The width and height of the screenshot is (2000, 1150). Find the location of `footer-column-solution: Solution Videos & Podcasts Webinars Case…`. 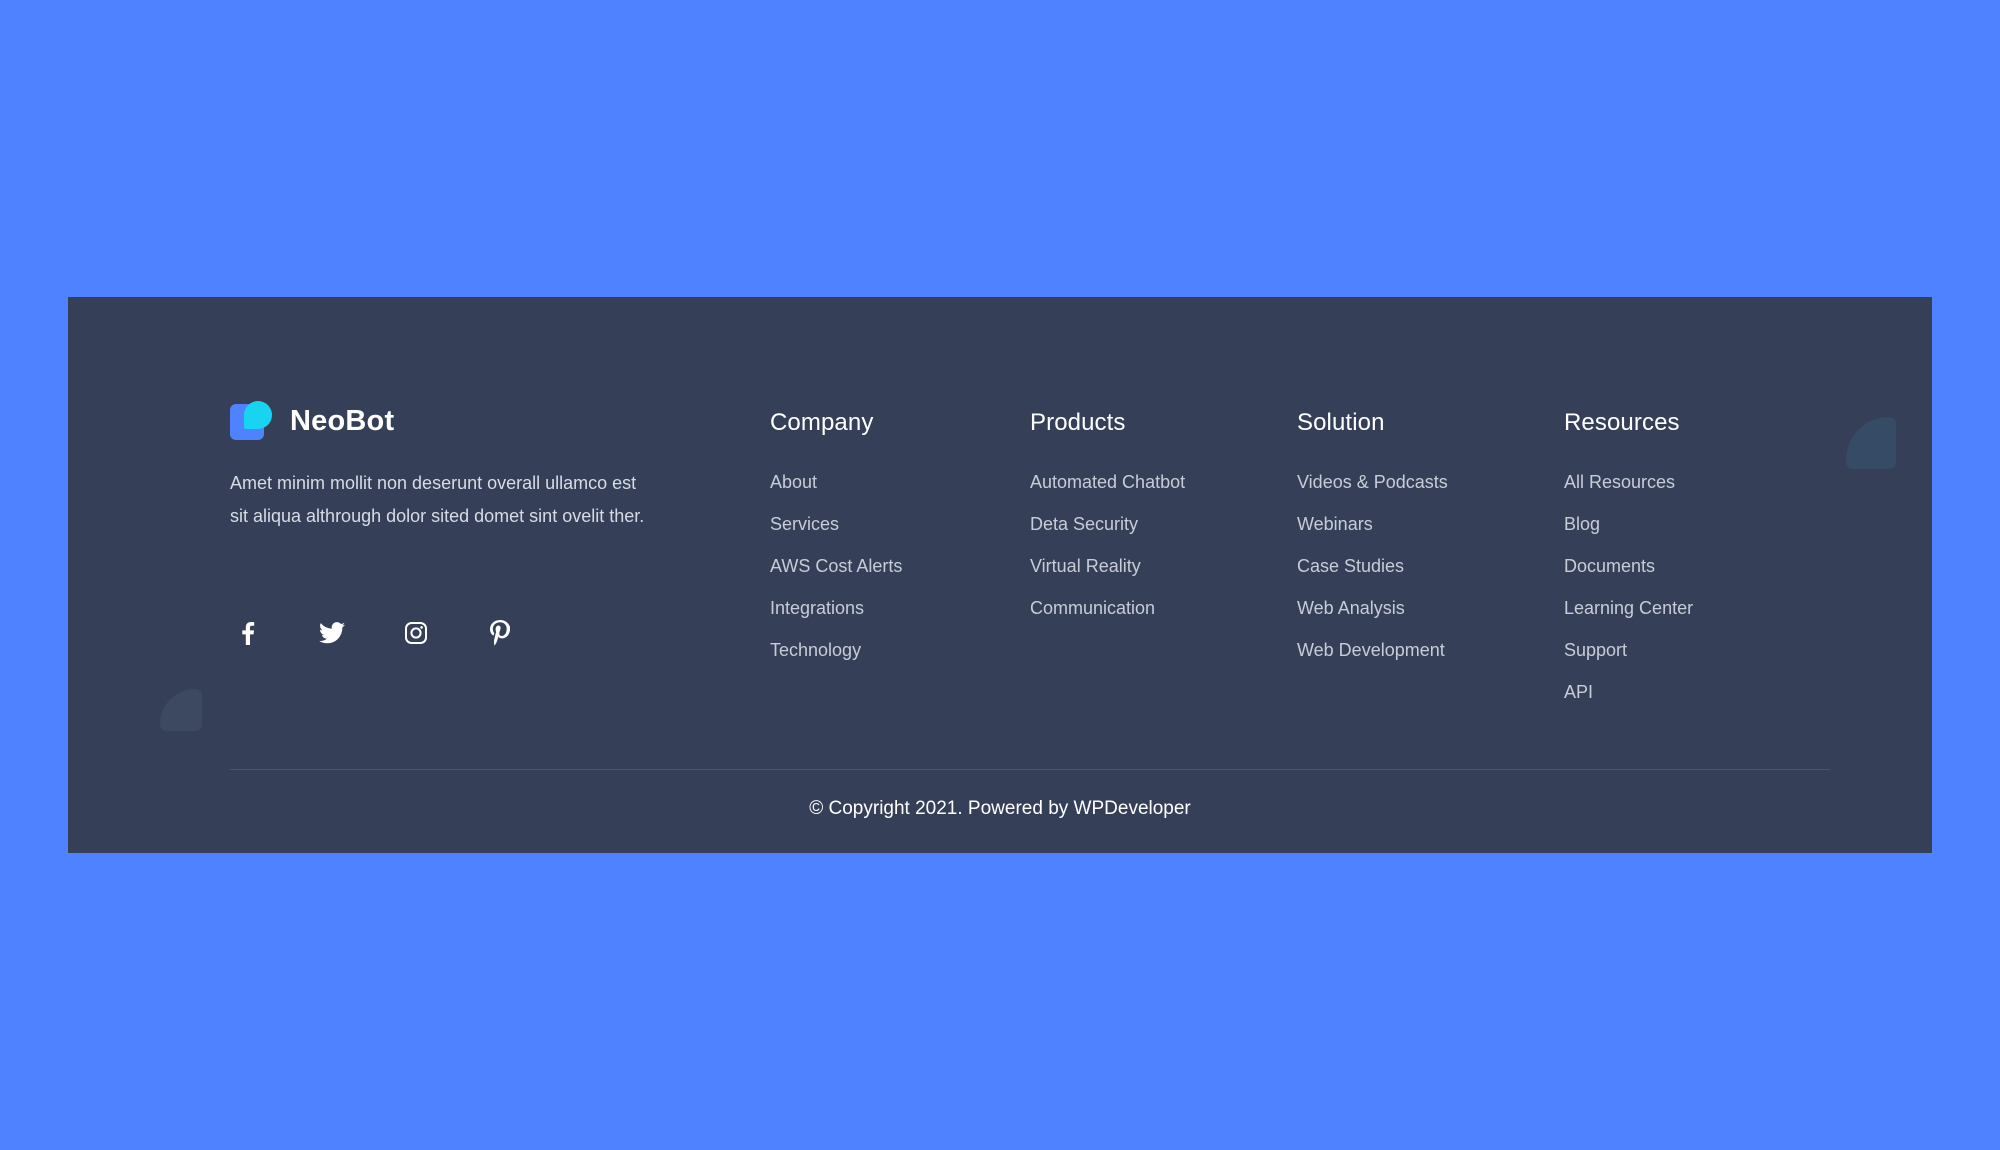

footer-column-solution: Solution Videos & Podcasts Webinars Case… is located at coordinates (1372, 540).